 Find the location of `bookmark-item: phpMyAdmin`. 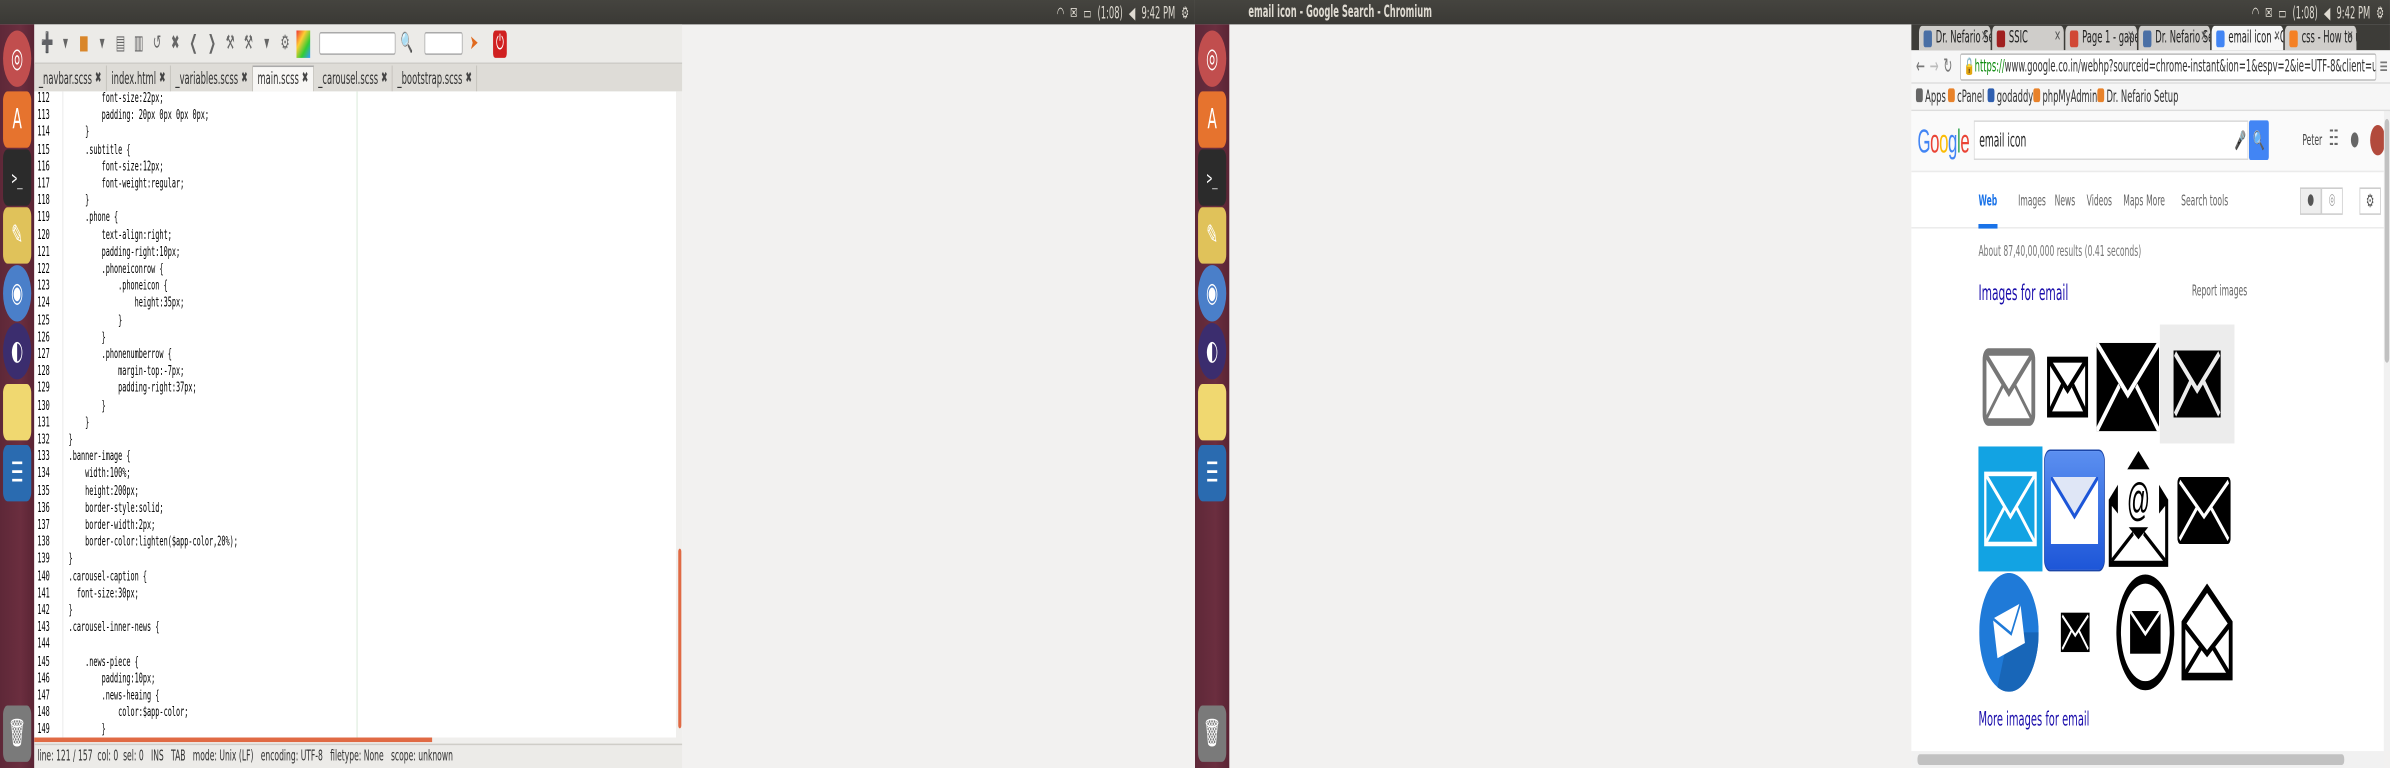

bookmark-item: phpMyAdmin is located at coordinates (2065, 97).